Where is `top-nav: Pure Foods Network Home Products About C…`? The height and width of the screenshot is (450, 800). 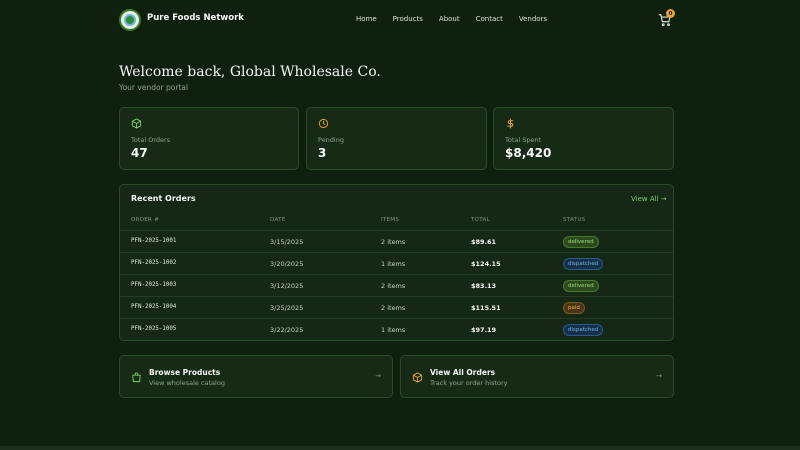
top-nav: Pure Foods Network Home Products About C… is located at coordinates (400, 20).